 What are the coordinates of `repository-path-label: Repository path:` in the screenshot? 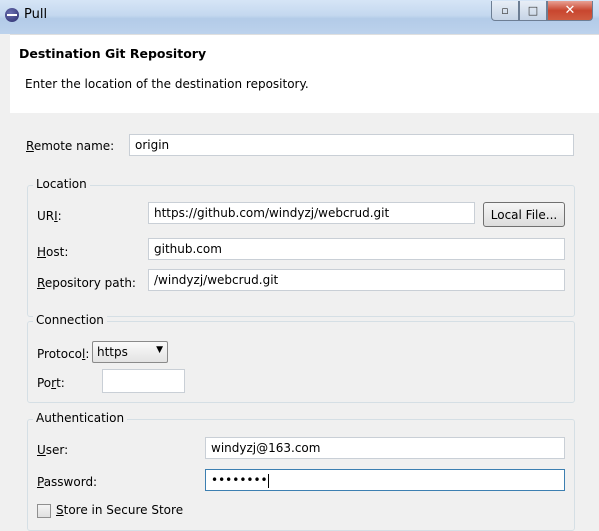 It's located at (86, 283).